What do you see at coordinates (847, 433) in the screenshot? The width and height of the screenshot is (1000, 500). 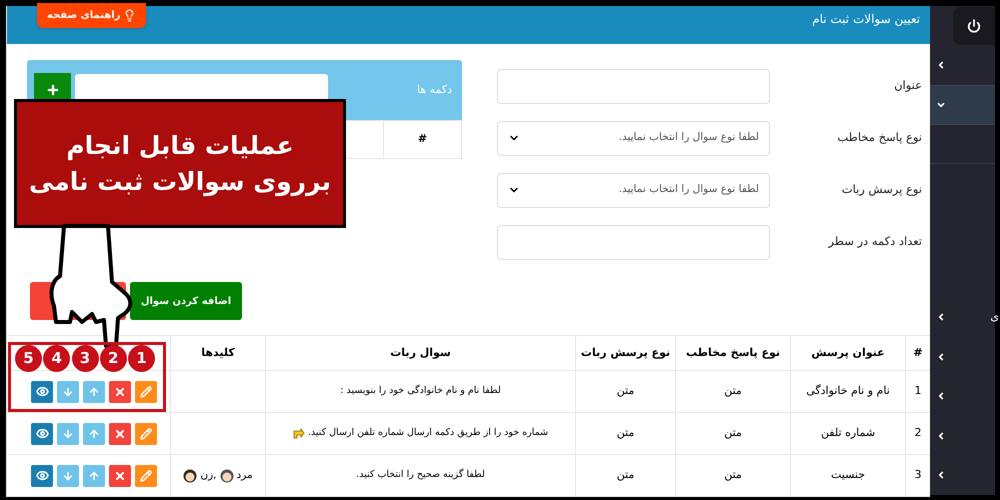 I see `table-cell: شماره تلفن` at bounding box center [847, 433].